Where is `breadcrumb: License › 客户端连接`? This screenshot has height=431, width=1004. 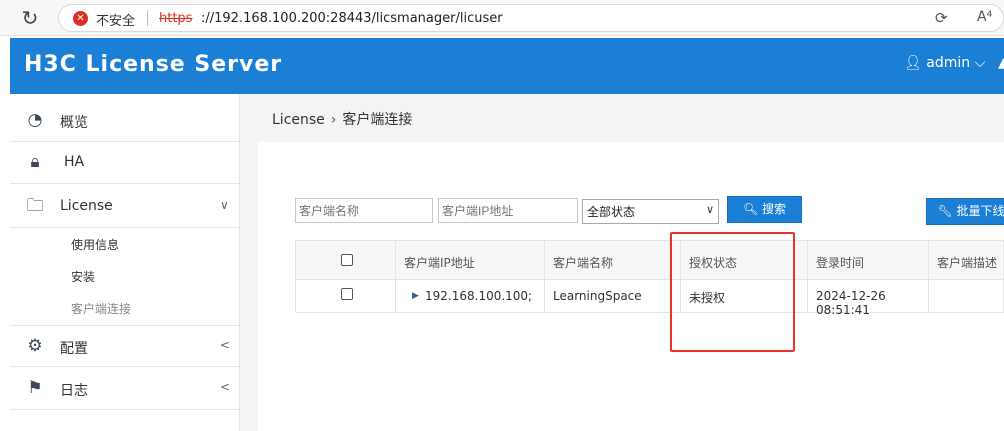 breadcrumb: License › 客户端连接 is located at coordinates (342, 119).